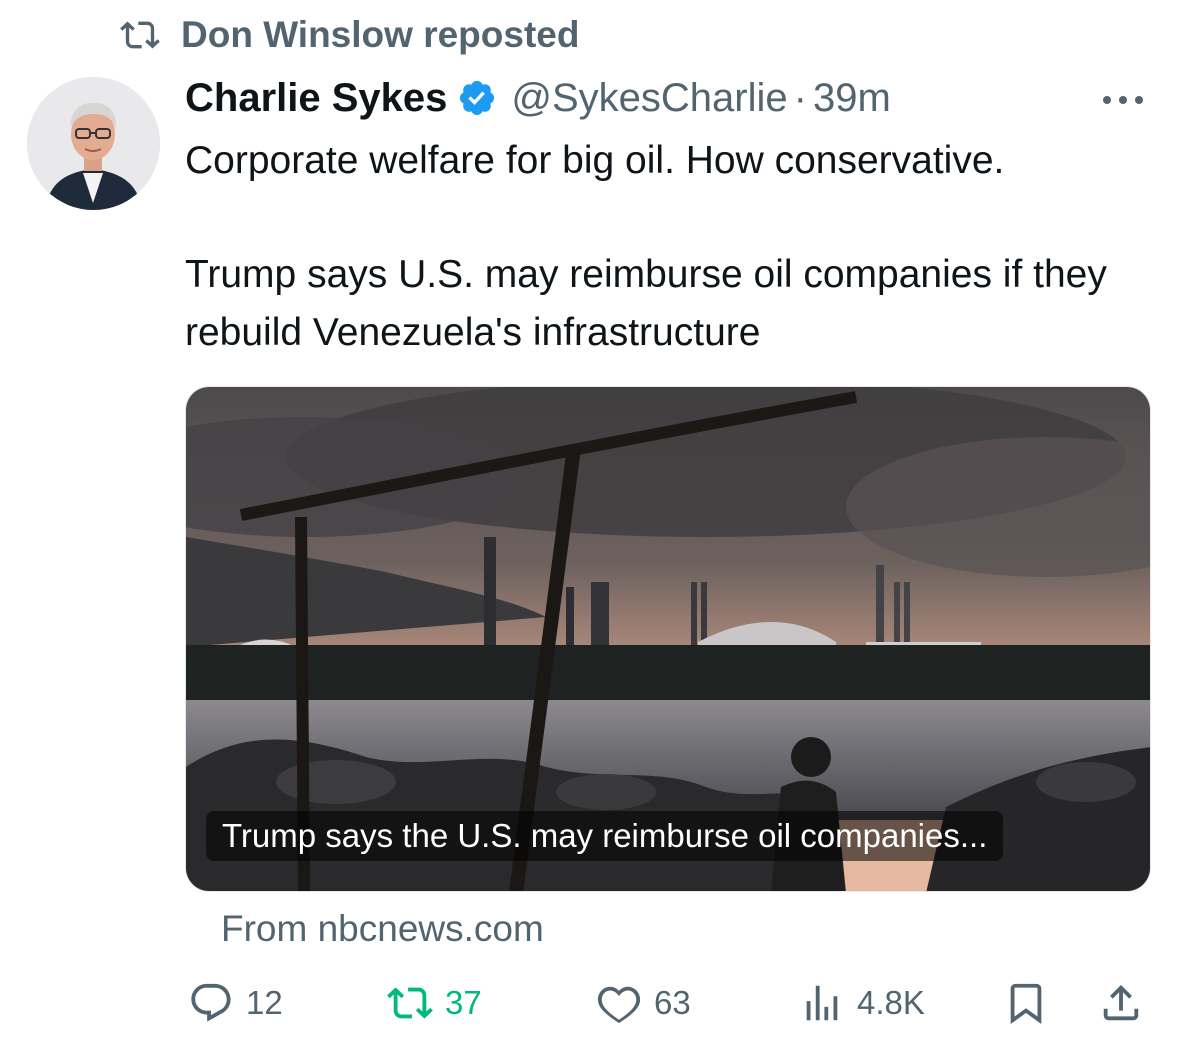 The height and width of the screenshot is (1057, 1179). What do you see at coordinates (643, 1003) in the screenshot?
I see `like-button: 63` at bounding box center [643, 1003].